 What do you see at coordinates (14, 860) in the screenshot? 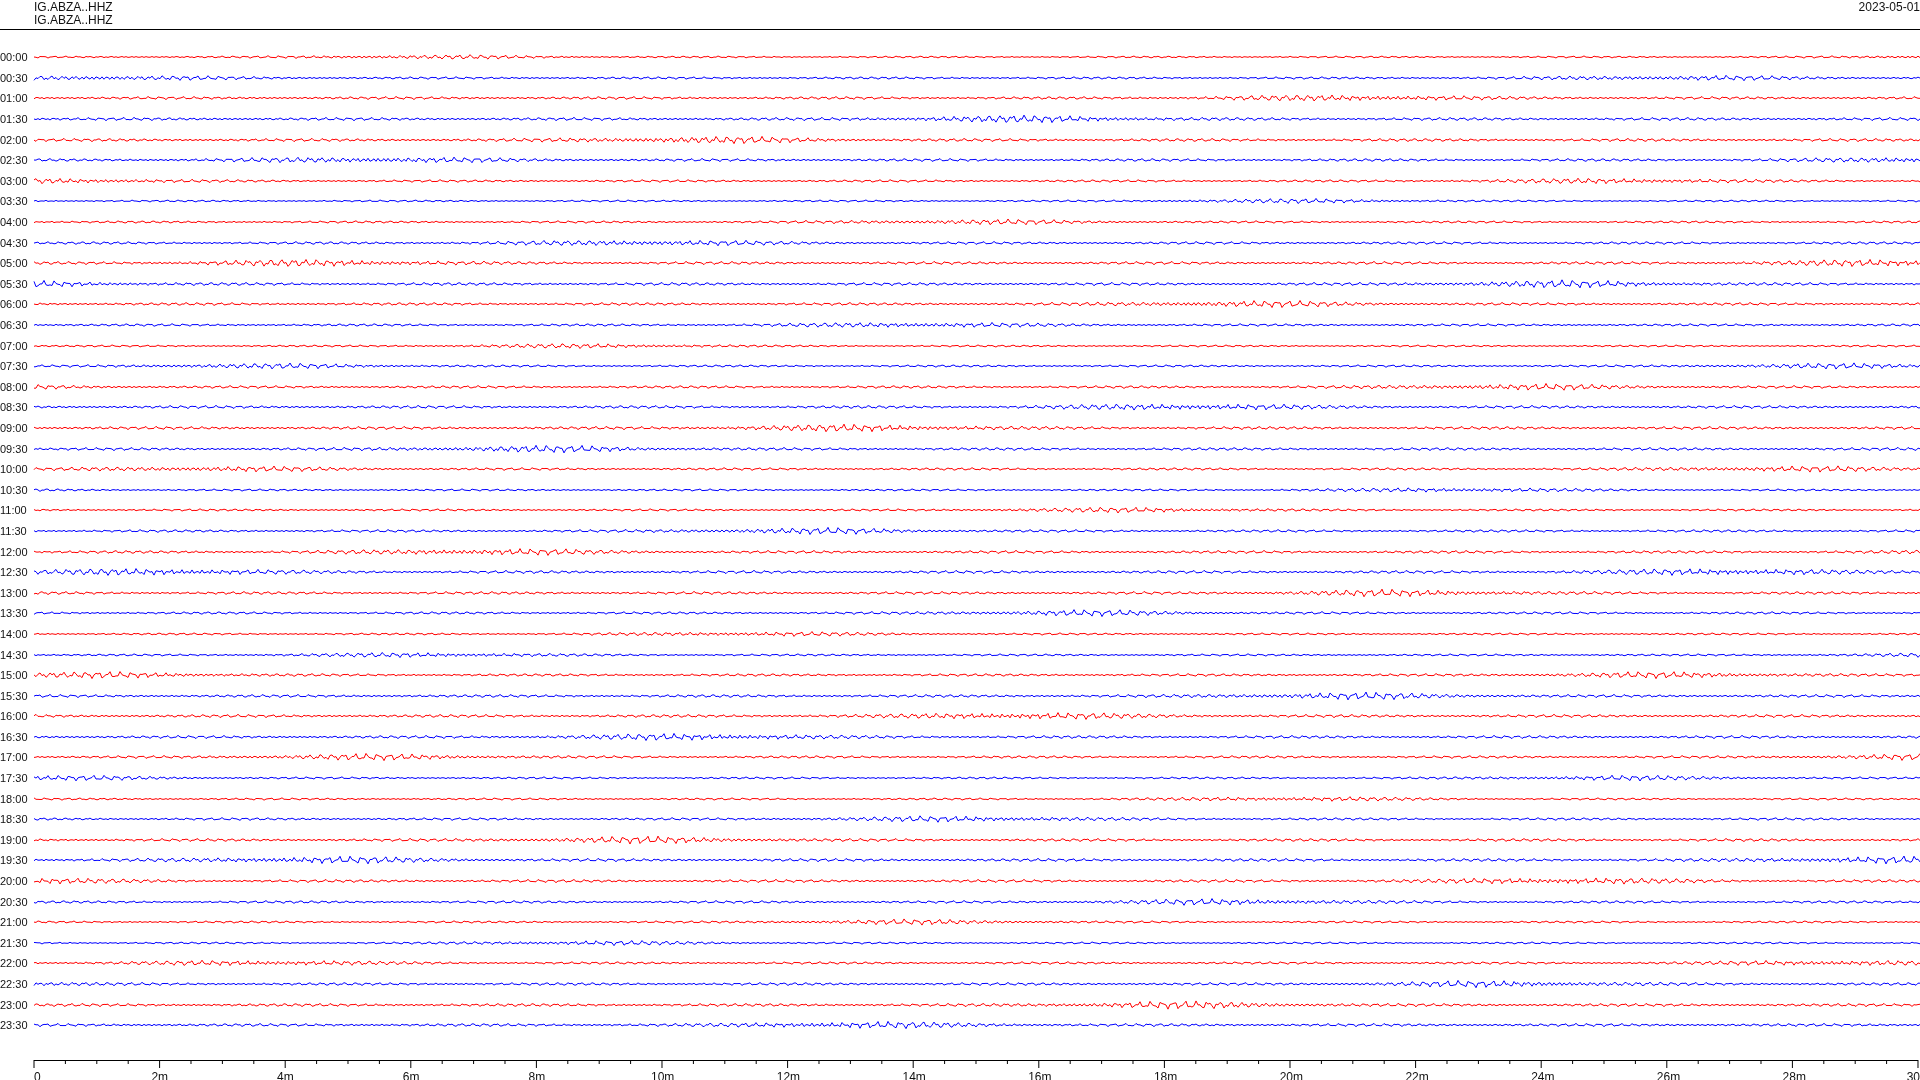
I see `time-label: 19:30` at bounding box center [14, 860].